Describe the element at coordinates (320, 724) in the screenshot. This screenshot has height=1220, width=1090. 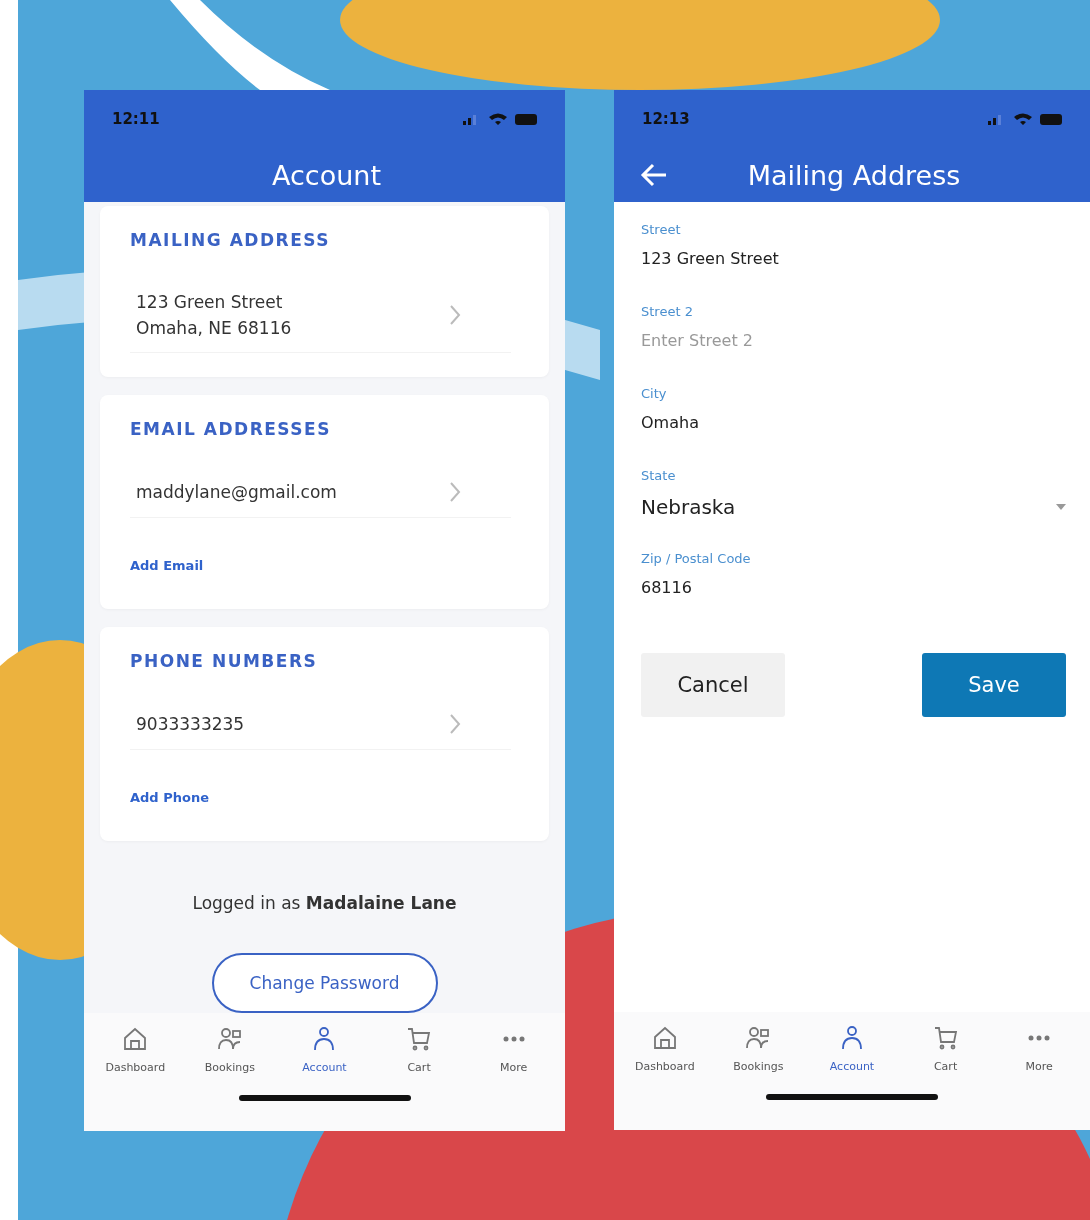
I see `list-row: 9033333235` at that location.